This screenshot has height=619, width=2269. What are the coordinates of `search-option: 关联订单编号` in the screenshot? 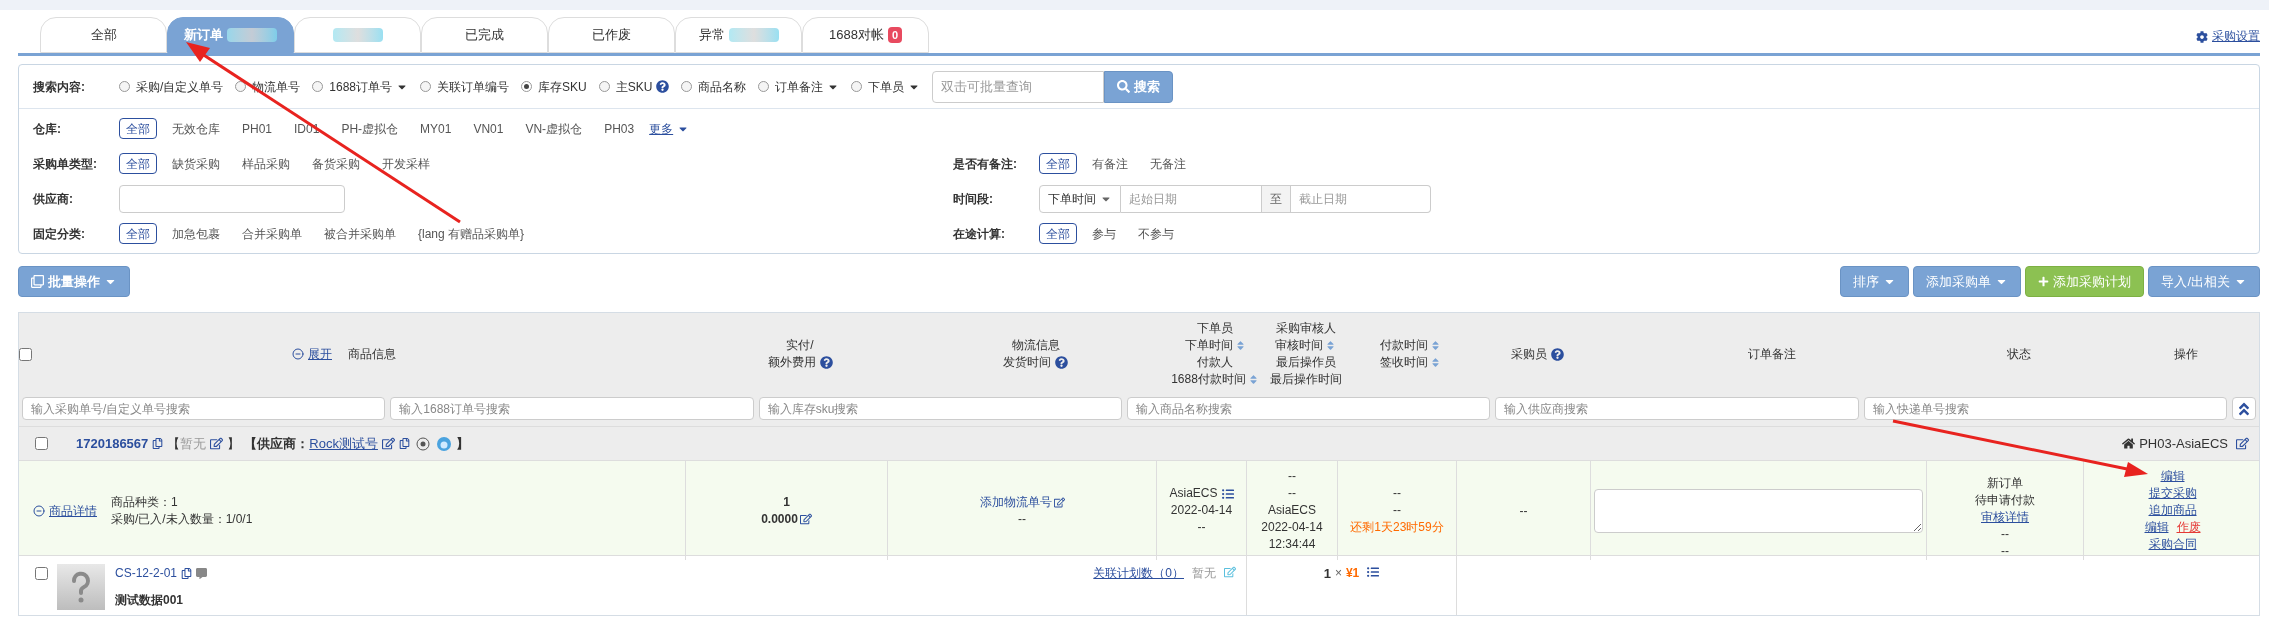 It's located at (473, 86).